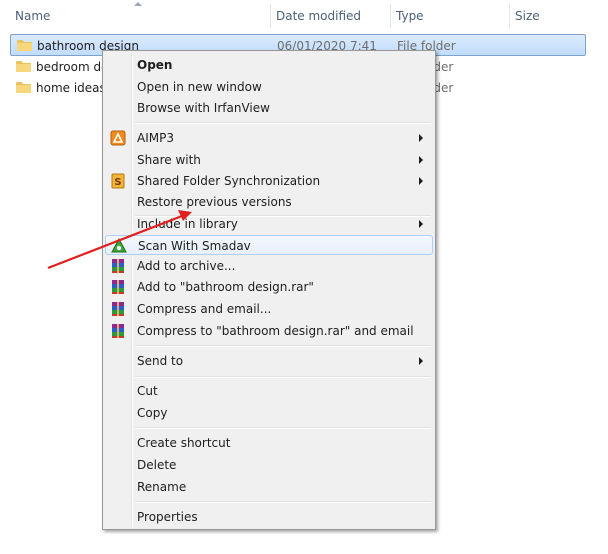 This screenshot has height=554, width=608. I want to click on aimp-icon, so click(118, 138).